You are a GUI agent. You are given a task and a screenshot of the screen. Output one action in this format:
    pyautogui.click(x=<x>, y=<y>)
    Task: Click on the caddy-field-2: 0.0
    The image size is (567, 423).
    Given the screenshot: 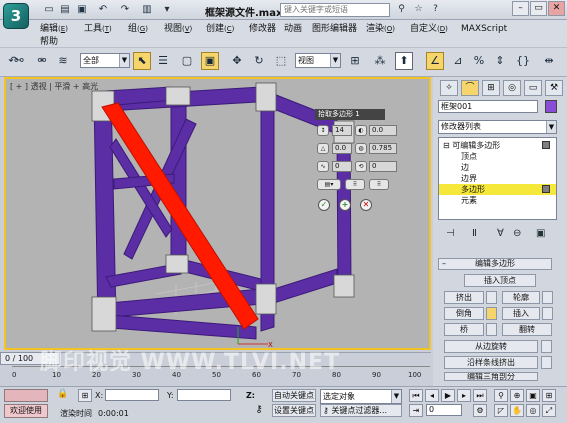 What is the action you would take?
    pyautogui.click(x=383, y=130)
    